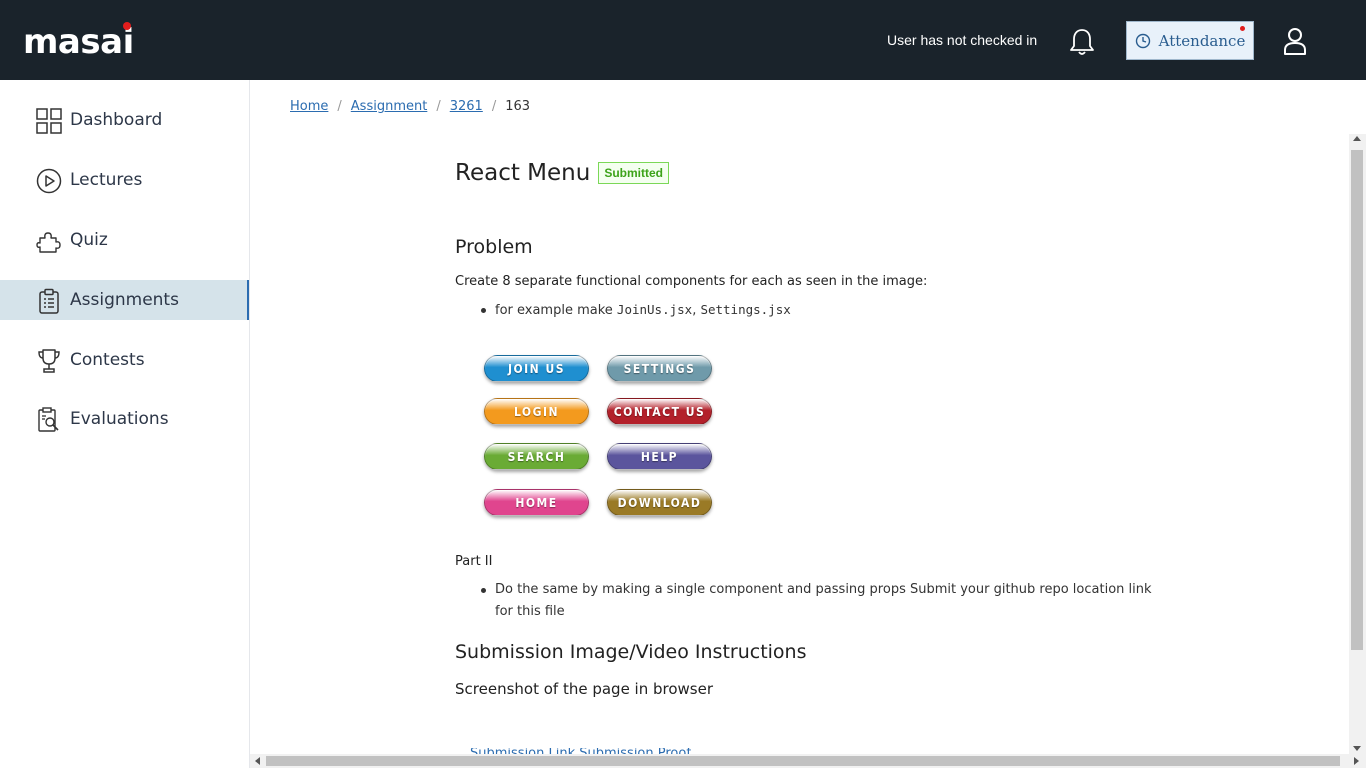 The height and width of the screenshot is (768, 1366). What do you see at coordinates (683, 40) in the screenshot?
I see `top-navbar: masai User has not checked in Attendance` at bounding box center [683, 40].